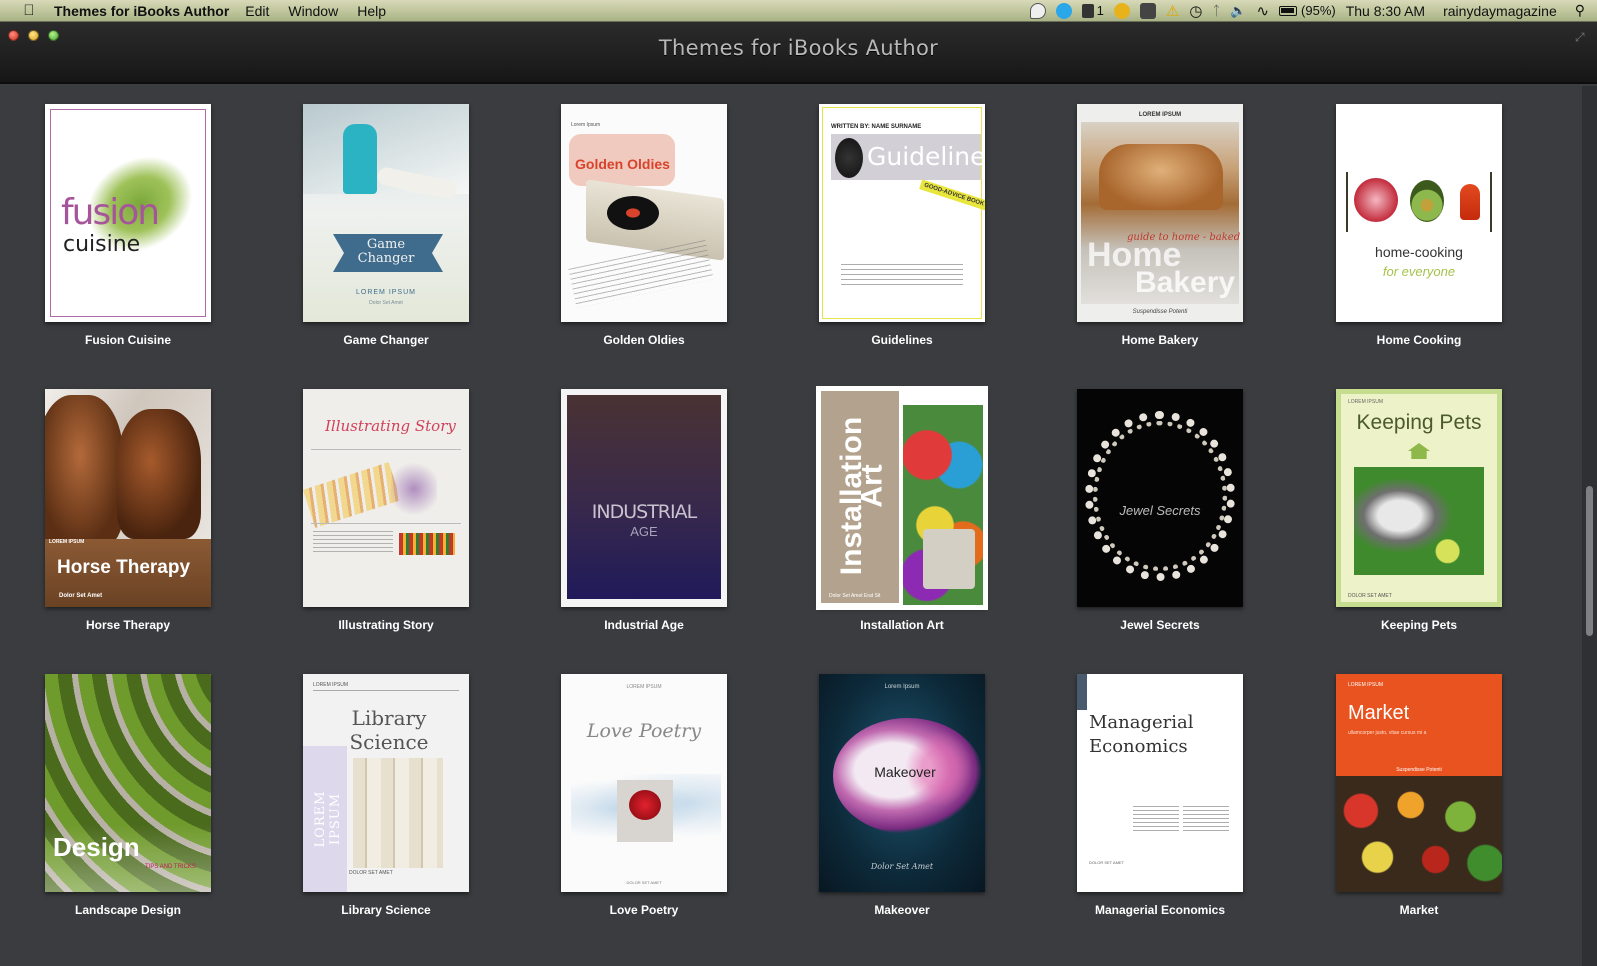 The image size is (1597, 966). Describe the element at coordinates (1141, 722) in the screenshot. I see `cover-title-line1: Managerial` at that location.